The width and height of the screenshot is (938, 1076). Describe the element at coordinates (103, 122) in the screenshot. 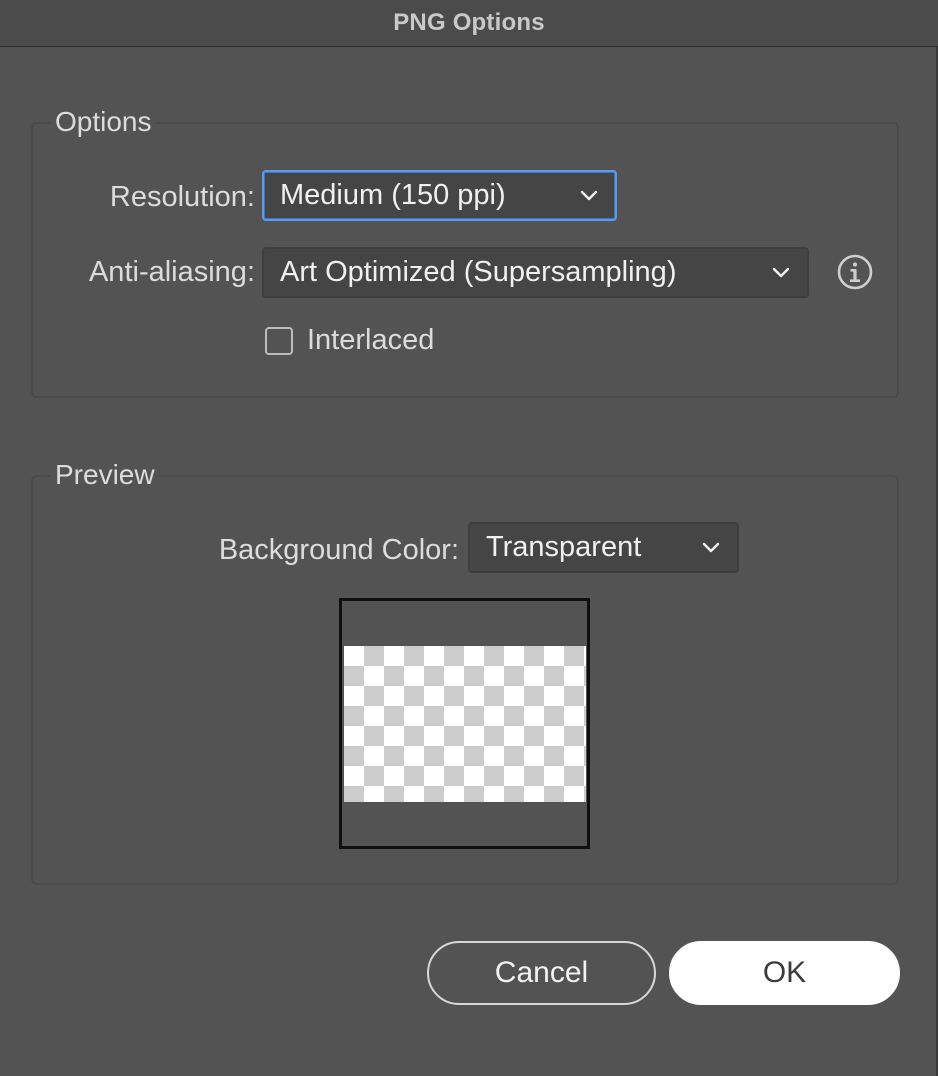

I see `options-group-legend: Options` at that location.